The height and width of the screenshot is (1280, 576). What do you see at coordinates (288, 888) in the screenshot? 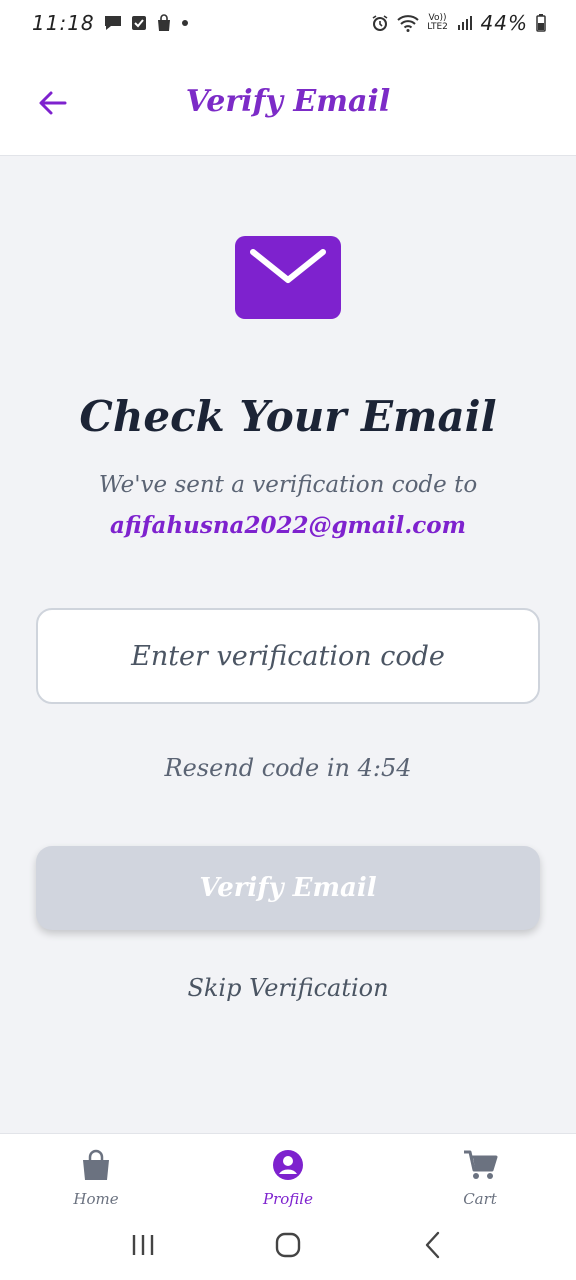
I see `verify-email-button: Verify Email` at bounding box center [288, 888].